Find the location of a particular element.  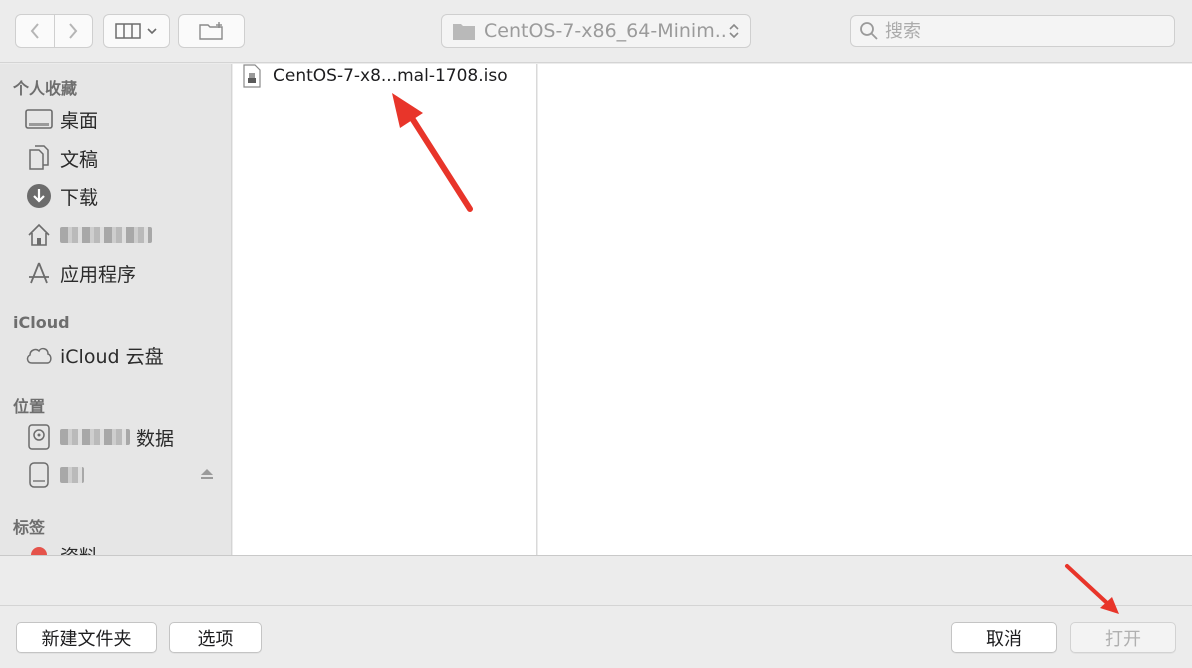

chevron-left-icon is located at coordinates (34, 31).